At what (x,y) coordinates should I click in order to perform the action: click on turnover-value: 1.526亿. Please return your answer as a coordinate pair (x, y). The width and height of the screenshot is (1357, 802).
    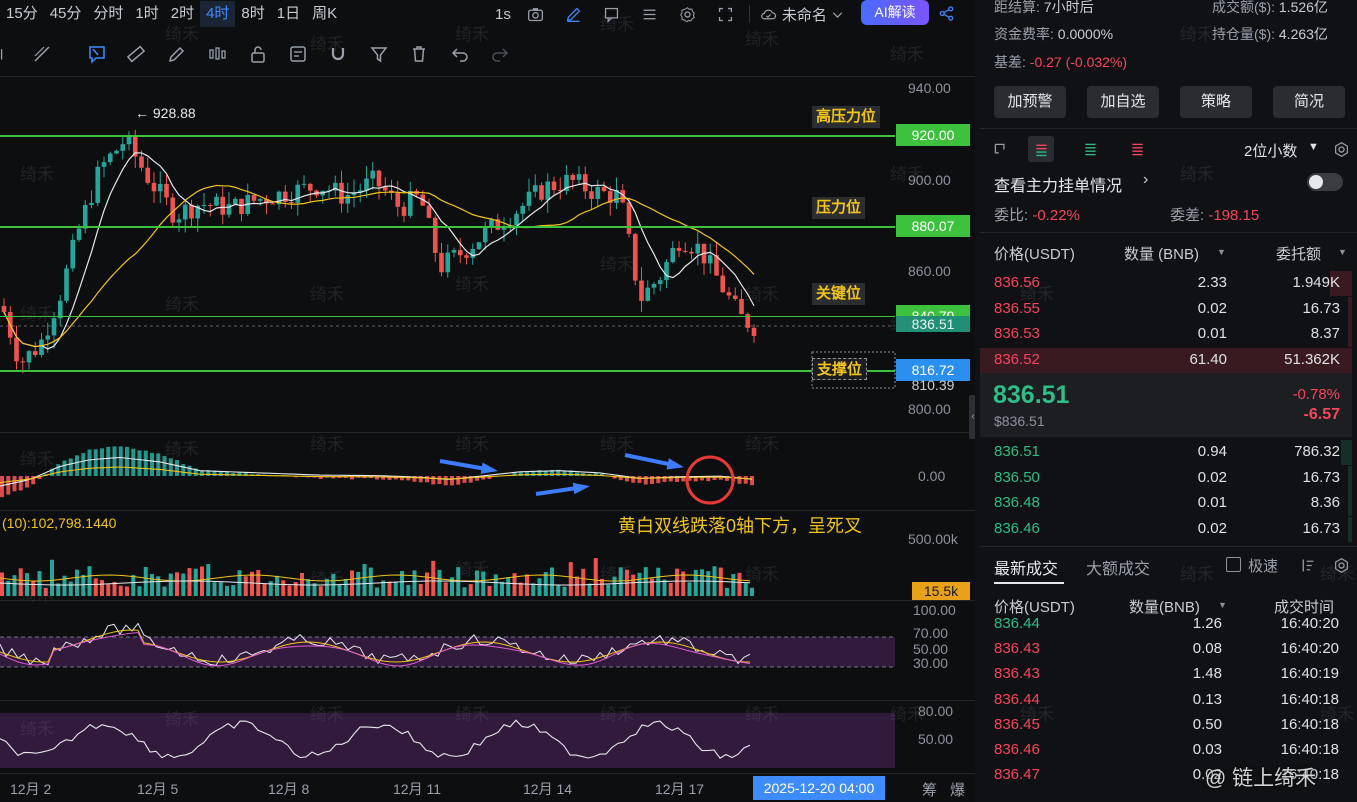
    Looking at the image, I should click on (1303, 7).